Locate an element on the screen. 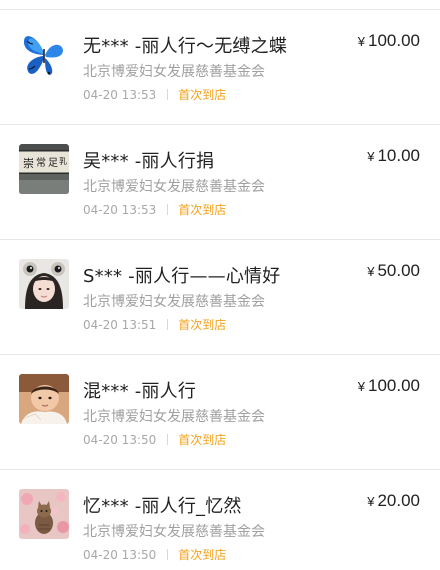  donor-title: 混*** -丽人行 is located at coordinates (140, 391).